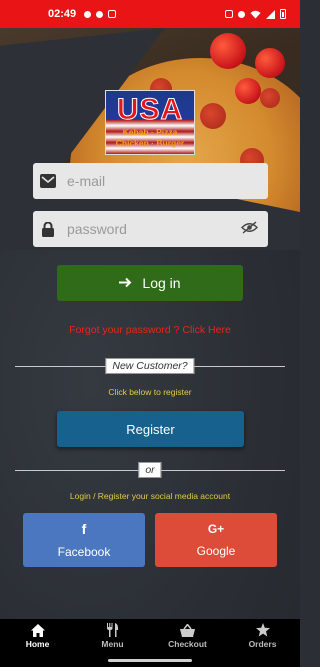 This screenshot has width=320, height=667. I want to click on nav-menu-label: Menu, so click(112, 644).